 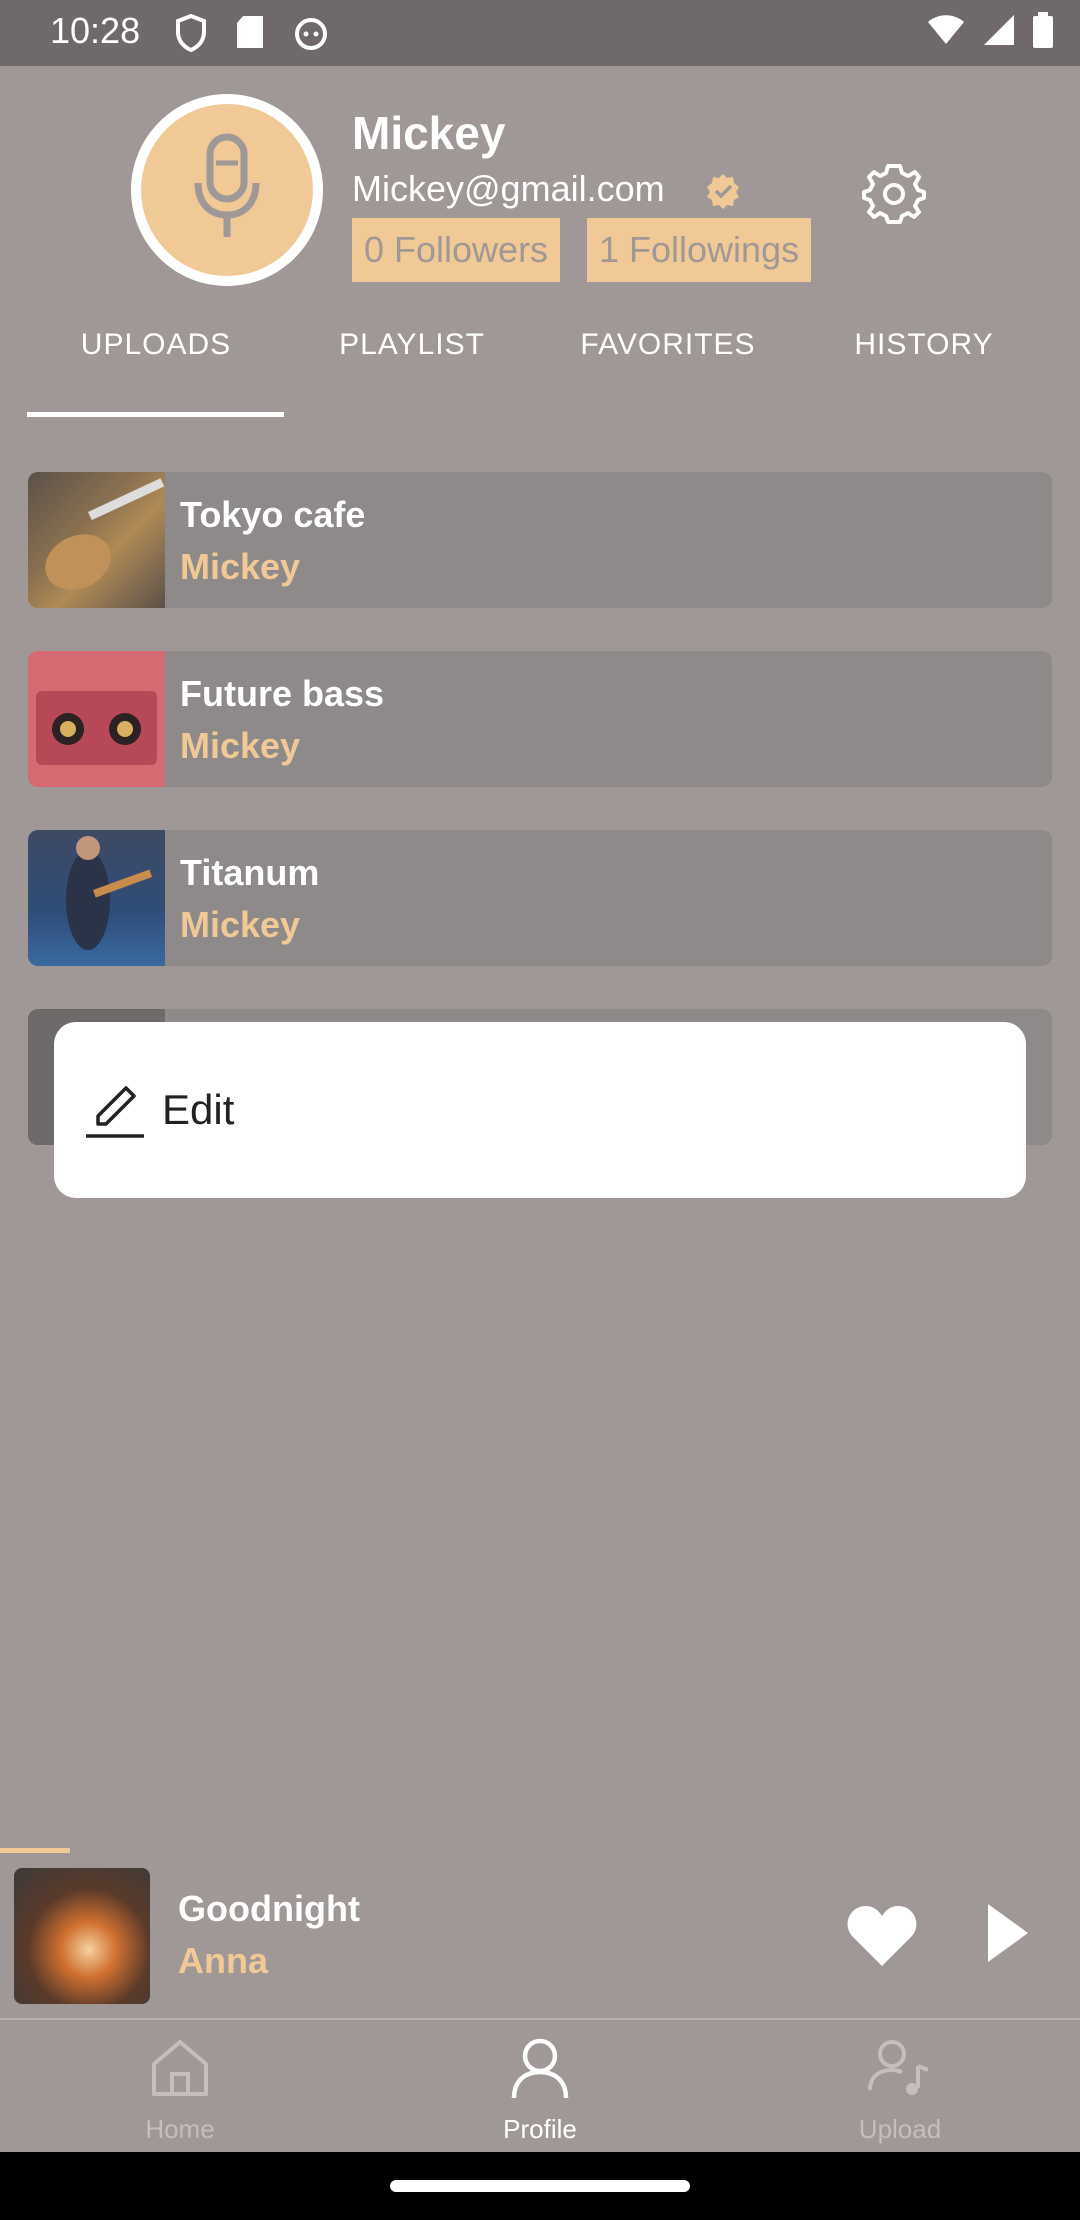 I want to click on wifi-icon, so click(x=946, y=32).